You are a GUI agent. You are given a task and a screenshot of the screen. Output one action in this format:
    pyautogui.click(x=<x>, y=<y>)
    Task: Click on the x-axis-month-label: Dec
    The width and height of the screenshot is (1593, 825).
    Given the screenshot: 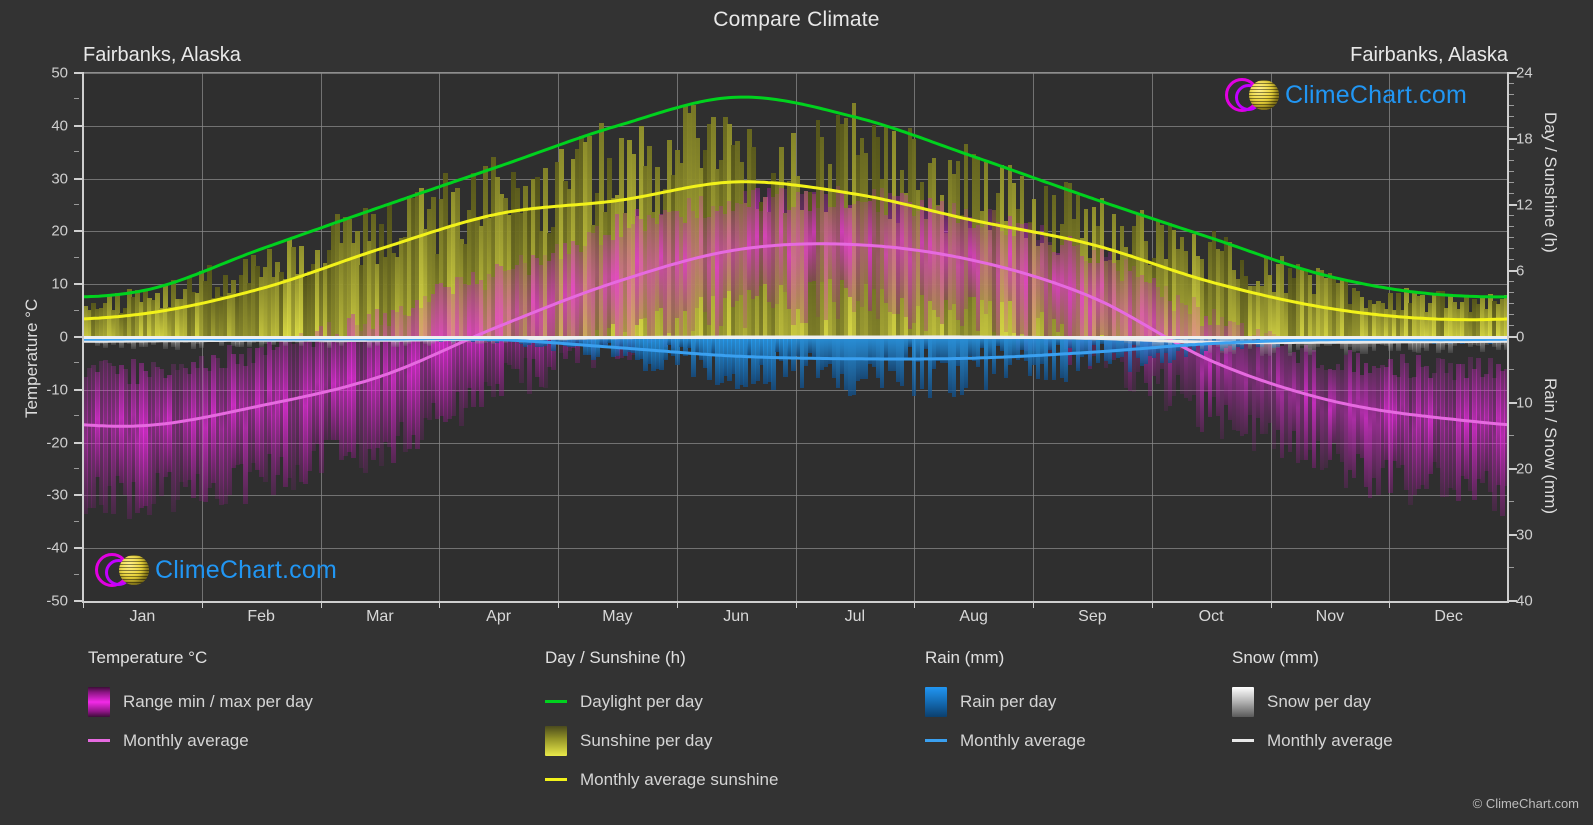 What is the action you would take?
    pyautogui.click(x=1448, y=616)
    